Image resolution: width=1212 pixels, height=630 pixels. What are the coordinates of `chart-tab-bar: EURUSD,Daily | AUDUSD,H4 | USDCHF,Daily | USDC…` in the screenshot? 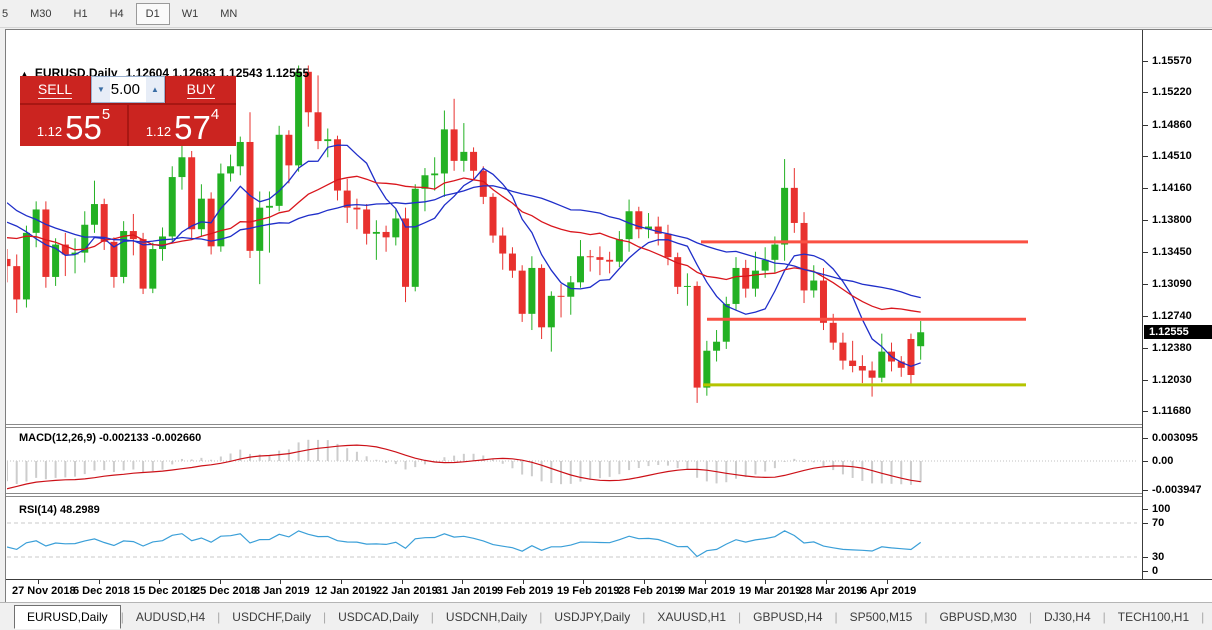 It's located at (606, 616).